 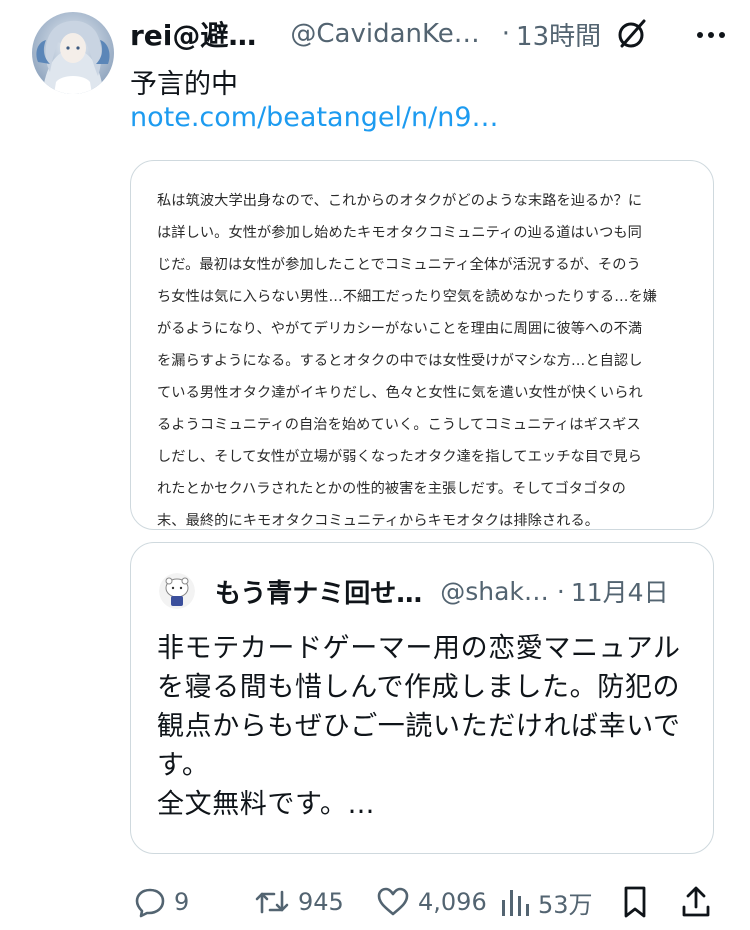 I want to click on reply-button: 9, so click(x=161, y=902).